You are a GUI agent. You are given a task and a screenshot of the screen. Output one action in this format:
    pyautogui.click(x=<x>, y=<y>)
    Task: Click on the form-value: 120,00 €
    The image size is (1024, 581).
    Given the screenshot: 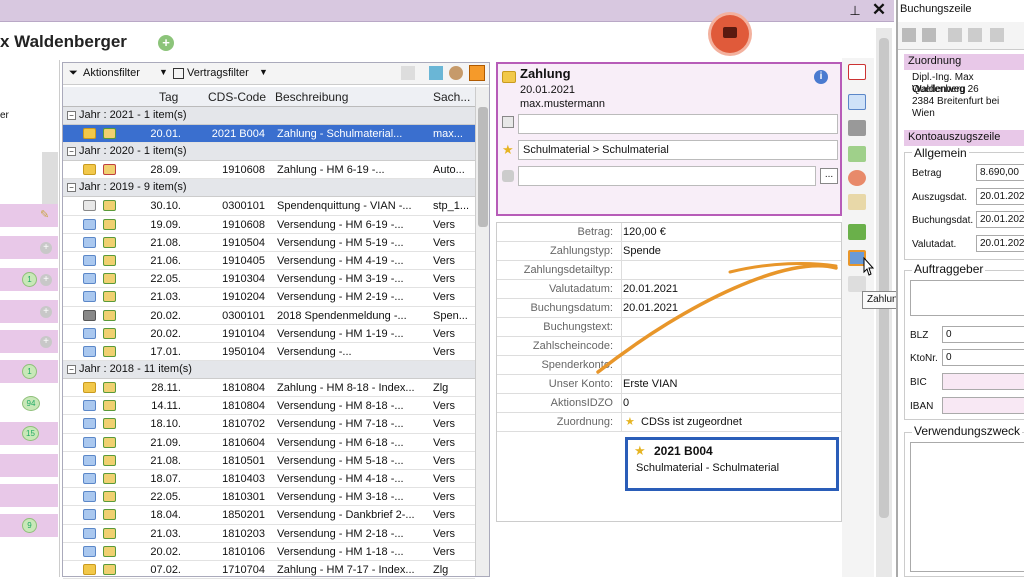 What is the action you would take?
    pyautogui.click(x=644, y=232)
    